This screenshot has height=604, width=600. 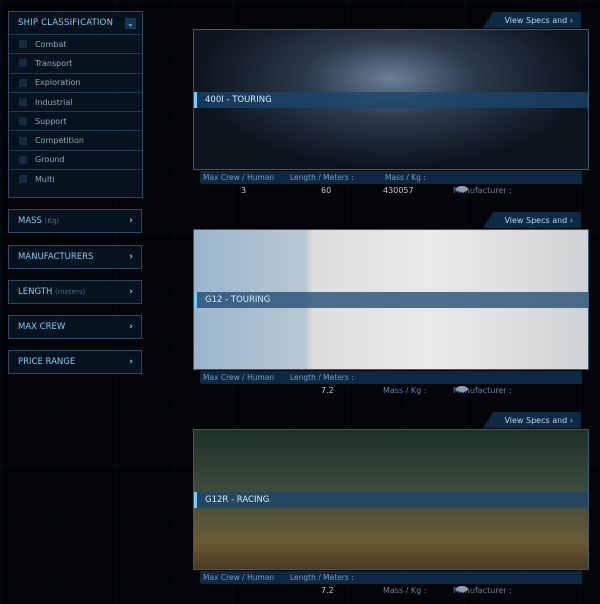 I want to click on filter-label: MASS, so click(x=30, y=221).